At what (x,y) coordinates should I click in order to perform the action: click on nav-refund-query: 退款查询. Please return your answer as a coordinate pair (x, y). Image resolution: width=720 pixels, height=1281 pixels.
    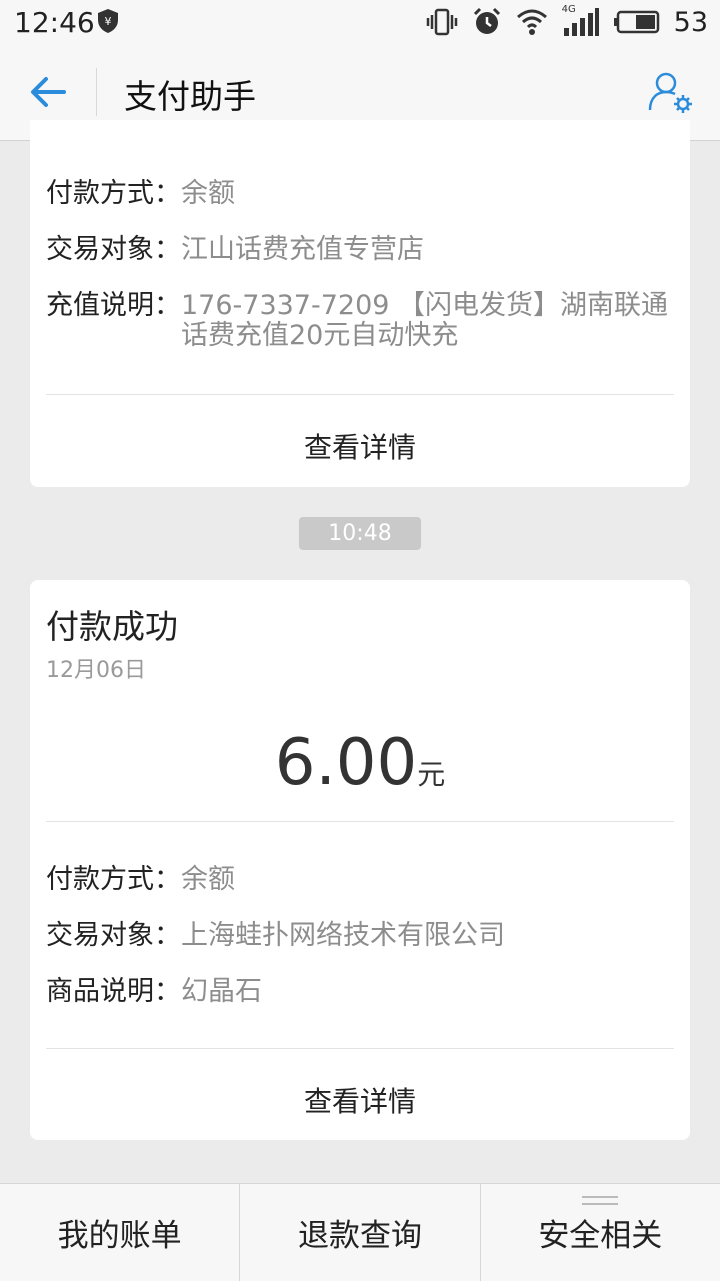
    Looking at the image, I should click on (360, 1232).